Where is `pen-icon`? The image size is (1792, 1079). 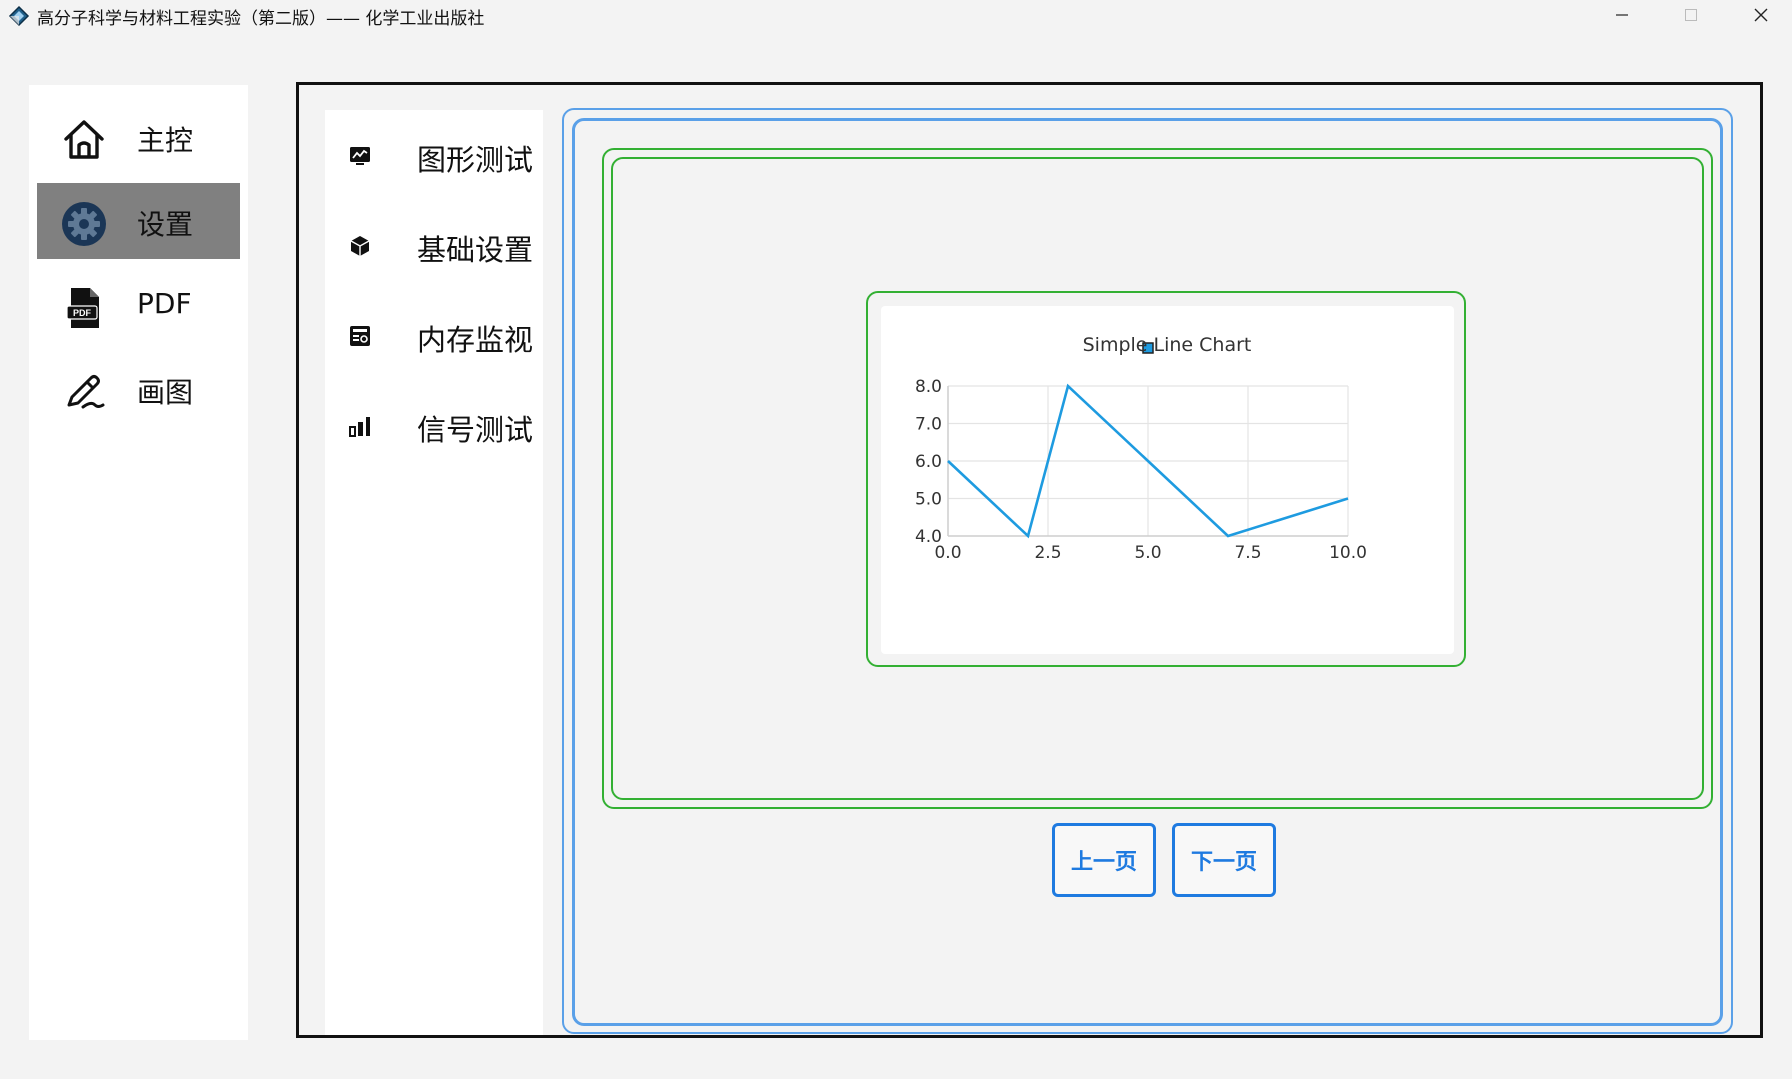
pen-icon is located at coordinates (84, 392).